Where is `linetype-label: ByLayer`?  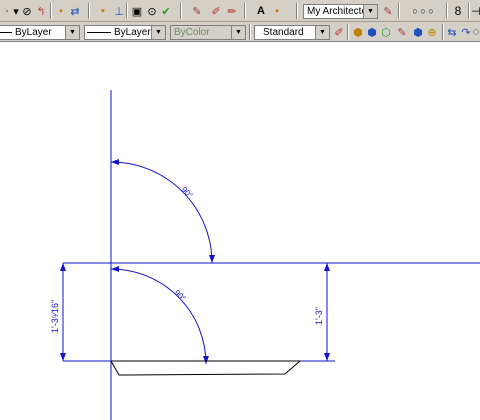
linetype-label: ByLayer is located at coordinates (33, 32).